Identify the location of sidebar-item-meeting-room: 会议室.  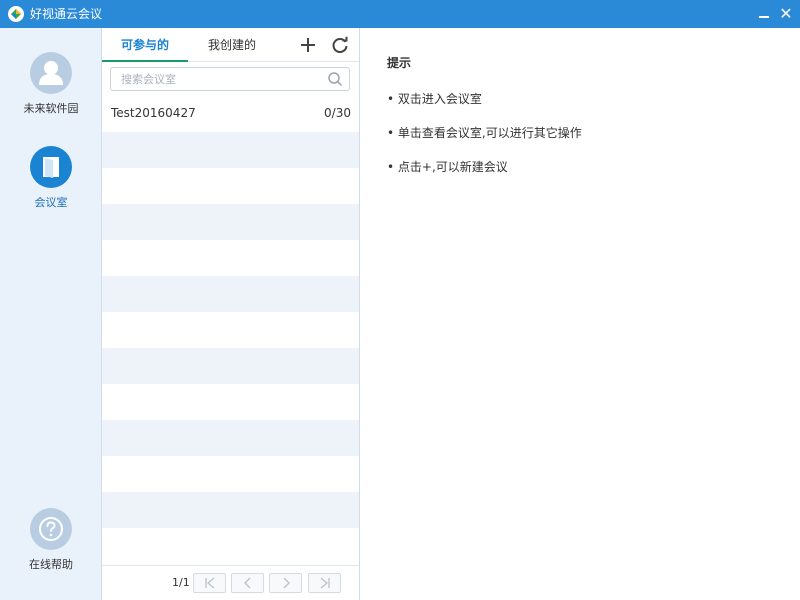
(51, 178).